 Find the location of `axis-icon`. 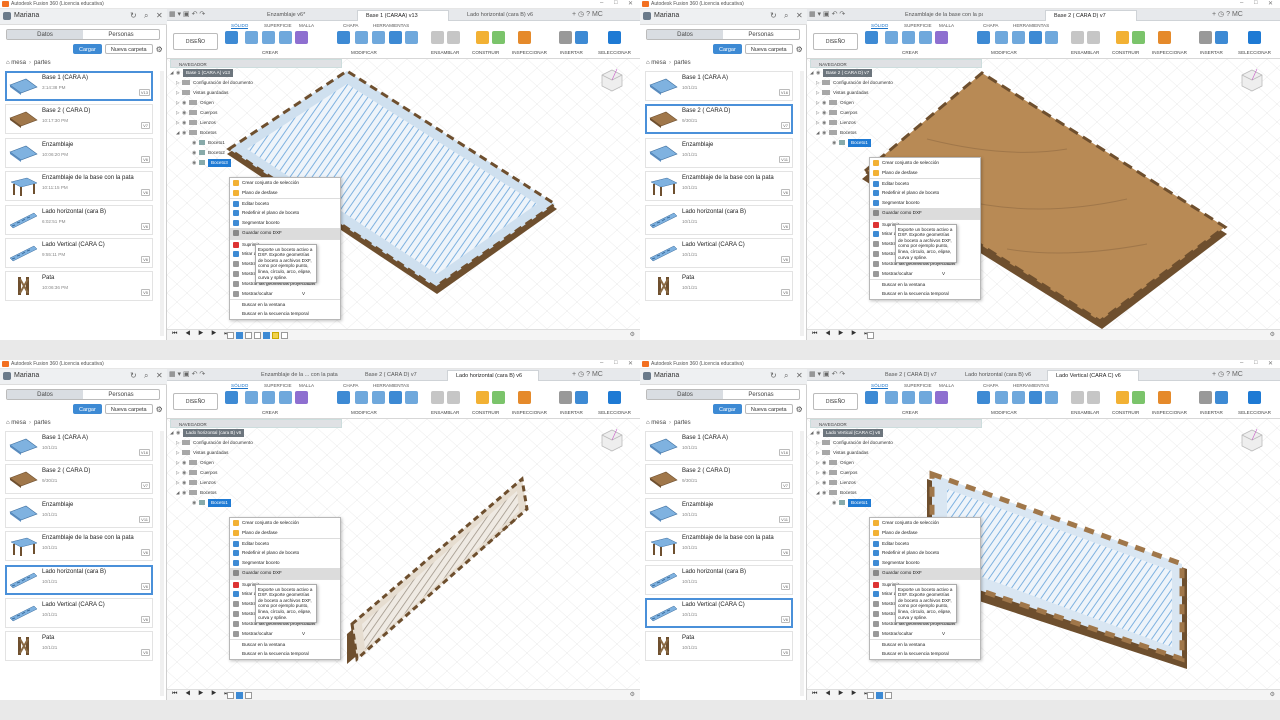

axis-icon is located at coordinates (498, 37).